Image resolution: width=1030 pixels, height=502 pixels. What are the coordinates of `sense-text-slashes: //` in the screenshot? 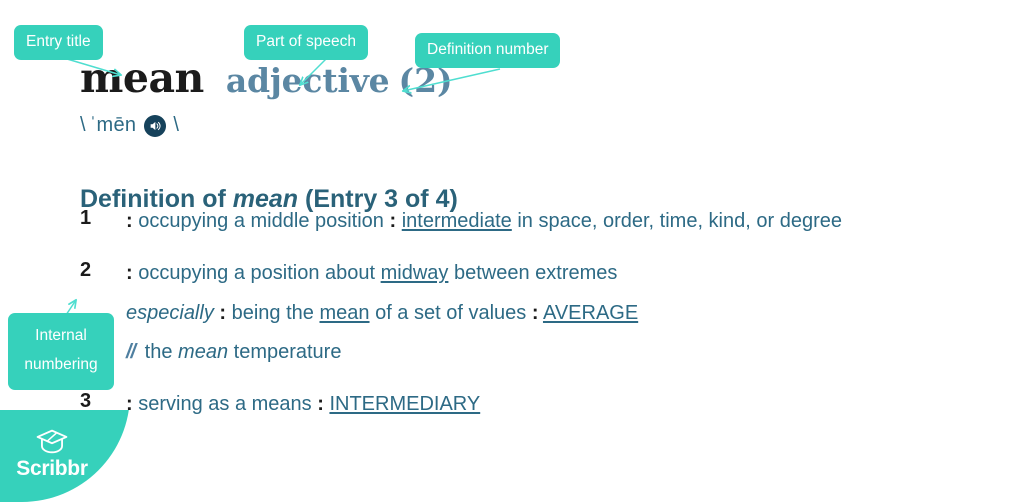 It's located at (131, 352).